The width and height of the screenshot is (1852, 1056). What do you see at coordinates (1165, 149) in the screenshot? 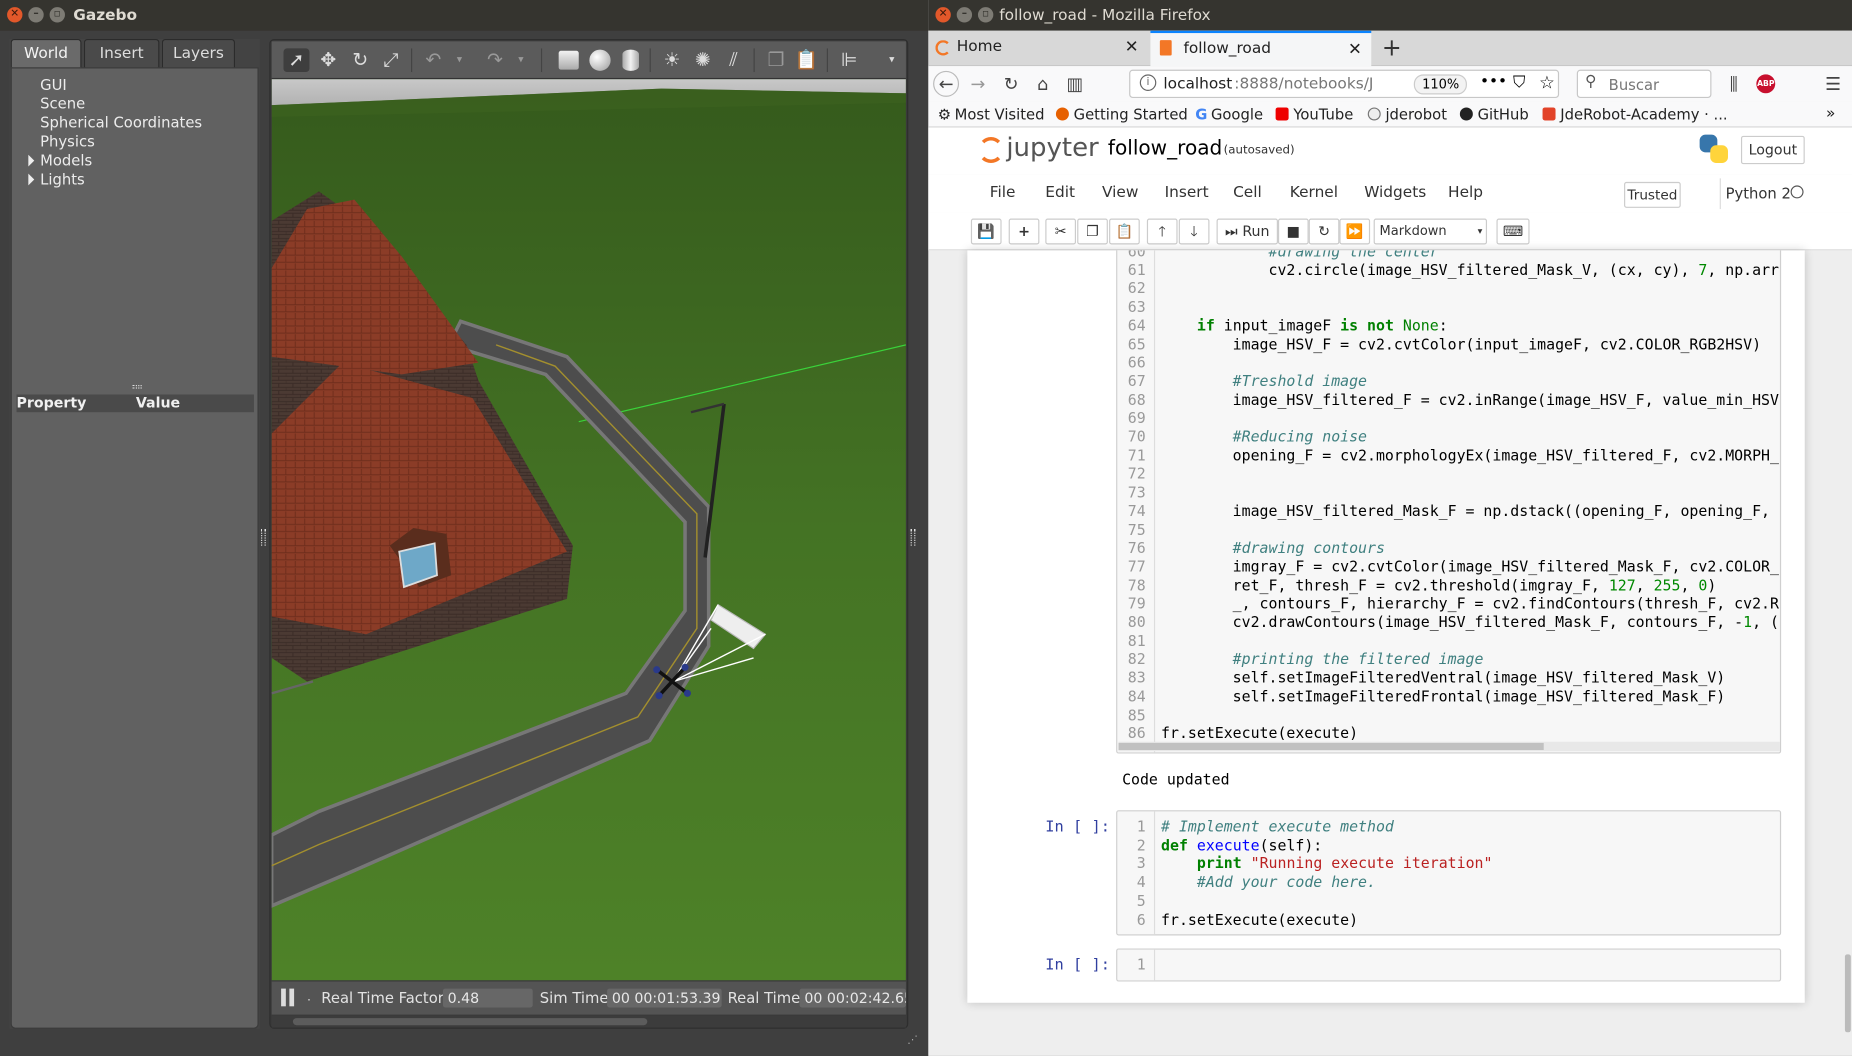
I see `notebook-name: follow_road` at bounding box center [1165, 149].